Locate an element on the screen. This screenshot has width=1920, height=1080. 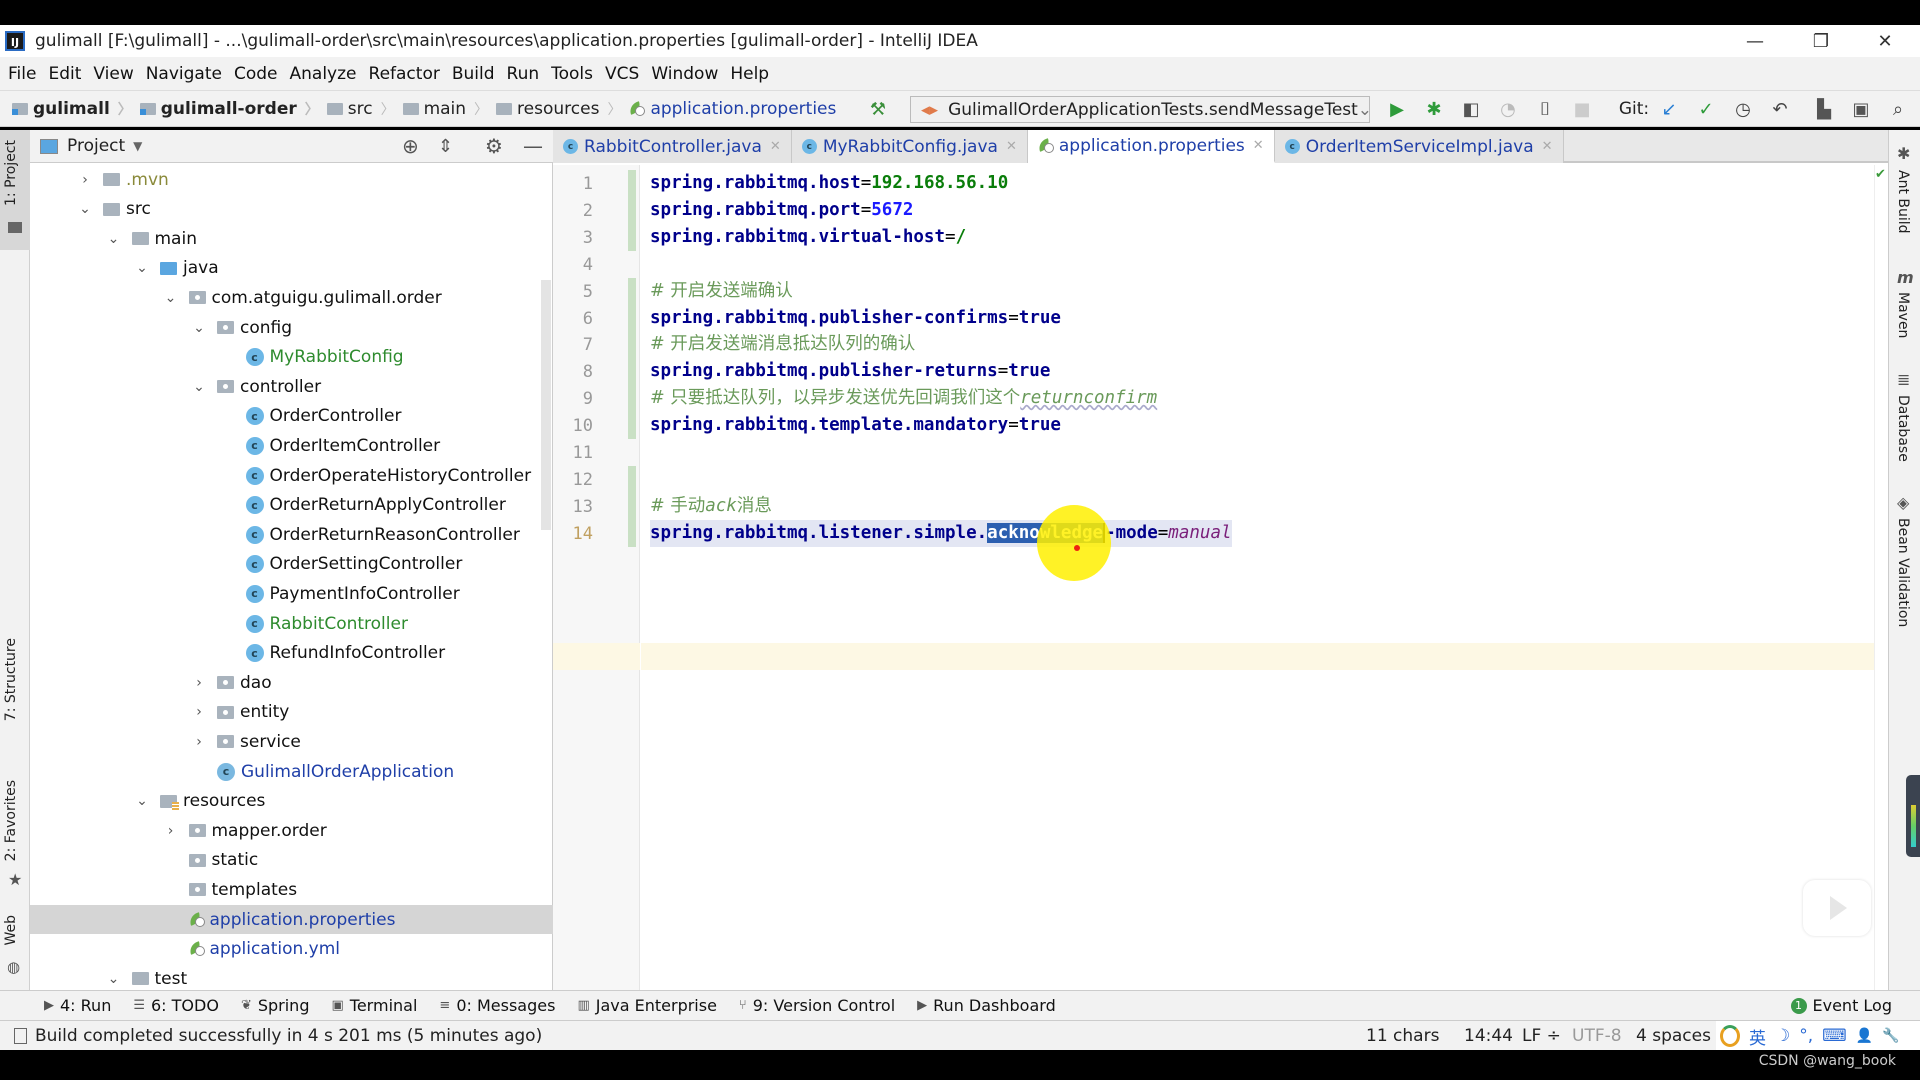
breadcrumb-gulimall: gulimall 〉 is located at coordinates (72, 109).